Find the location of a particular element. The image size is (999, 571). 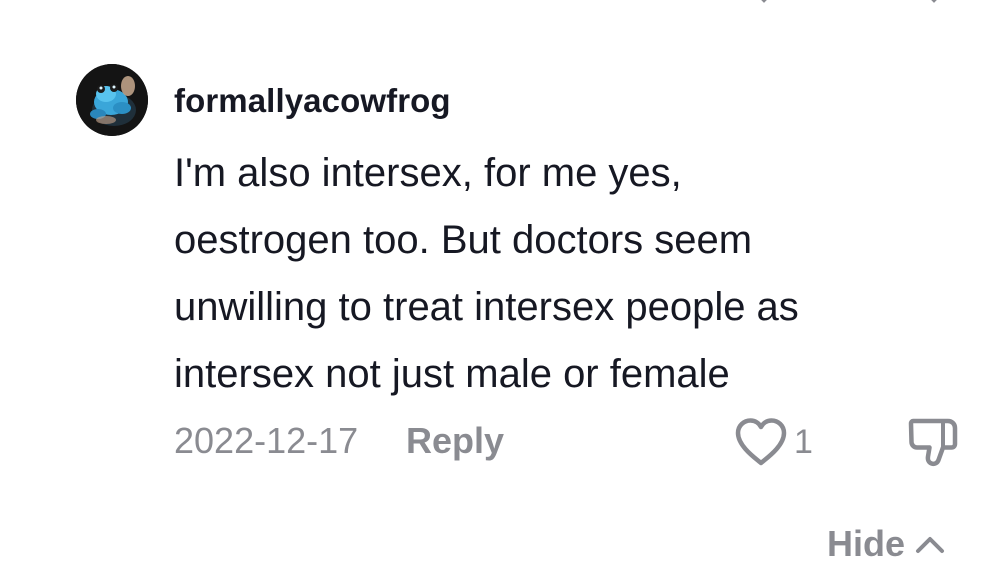

hide-label: Hide is located at coordinates (866, 543).